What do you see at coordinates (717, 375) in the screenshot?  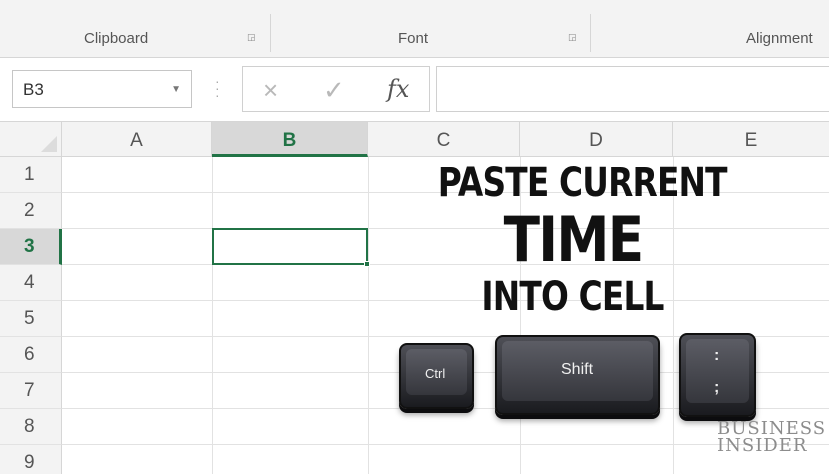 I see `semicolon-key: : ;` at bounding box center [717, 375].